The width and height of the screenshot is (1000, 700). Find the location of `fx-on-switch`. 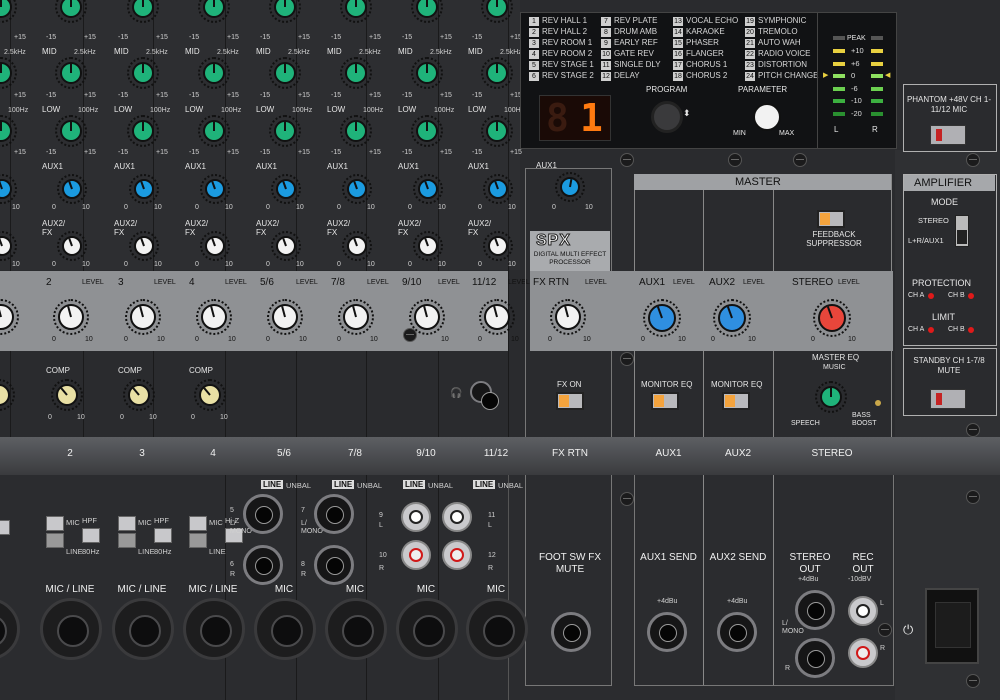

fx-on-switch is located at coordinates (570, 401).